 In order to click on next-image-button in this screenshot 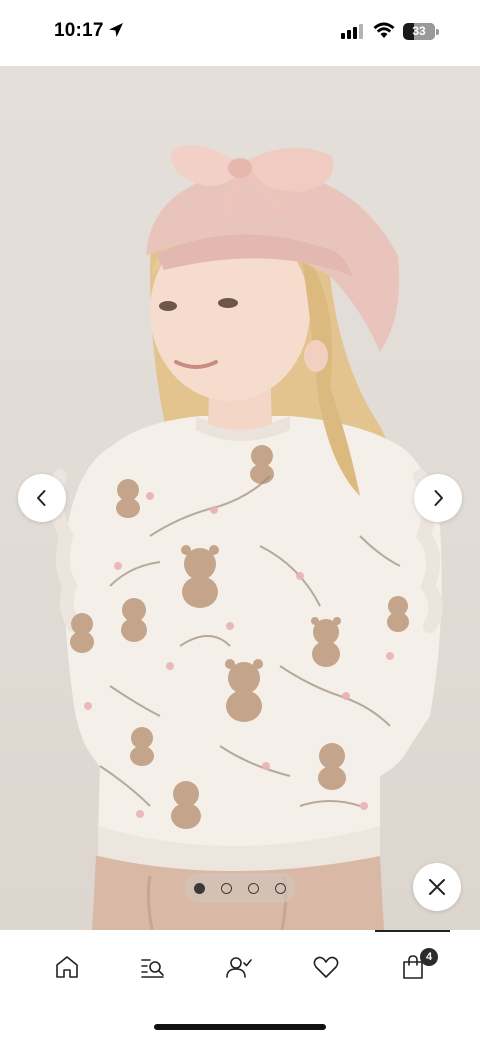, I will do `click(438, 498)`.